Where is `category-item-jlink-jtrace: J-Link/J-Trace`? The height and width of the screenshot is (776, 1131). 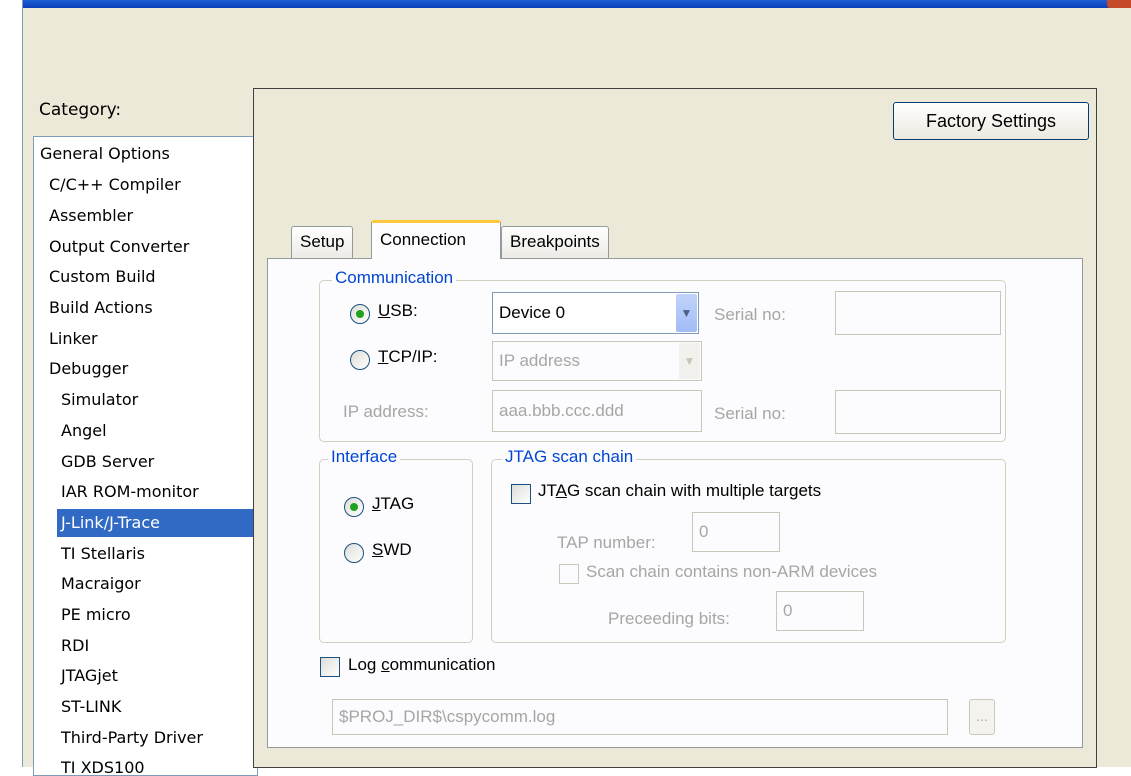
category-item-jlink-jtrace: J-Link/J-Trace is located at coordinates (155, 523).